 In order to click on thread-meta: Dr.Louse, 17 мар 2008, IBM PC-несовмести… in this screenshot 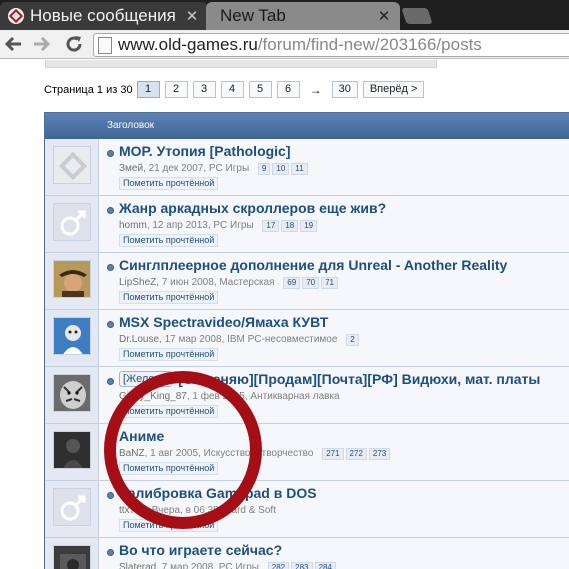, I will do `click(239, 340)`.